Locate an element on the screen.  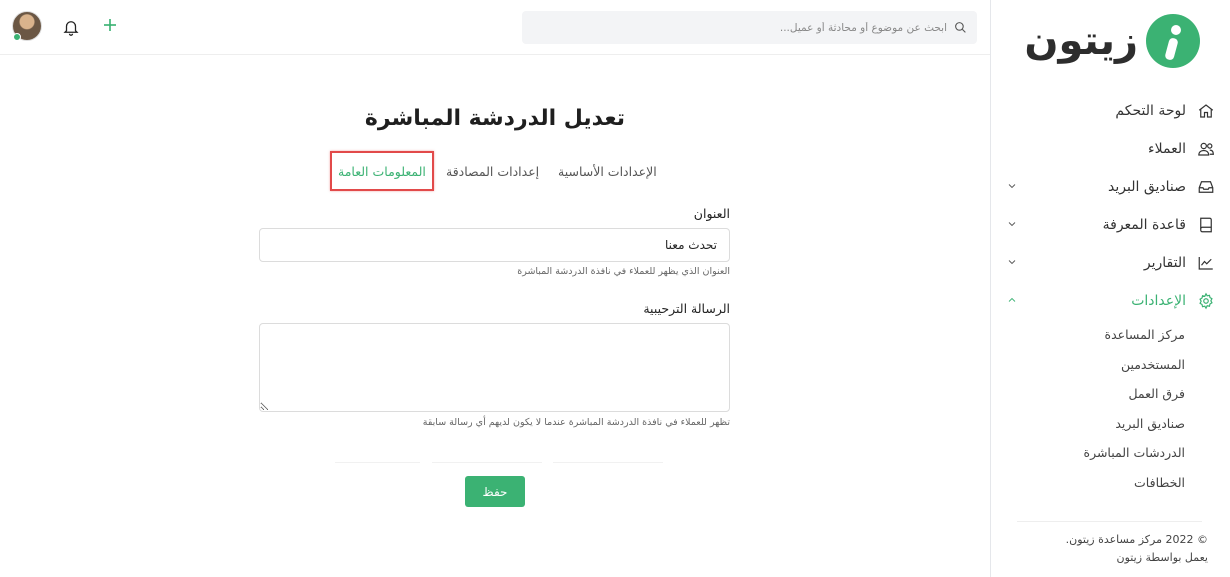
welcome-message-label: الرسالة الترحيبية is located at coordinates (686, 308).